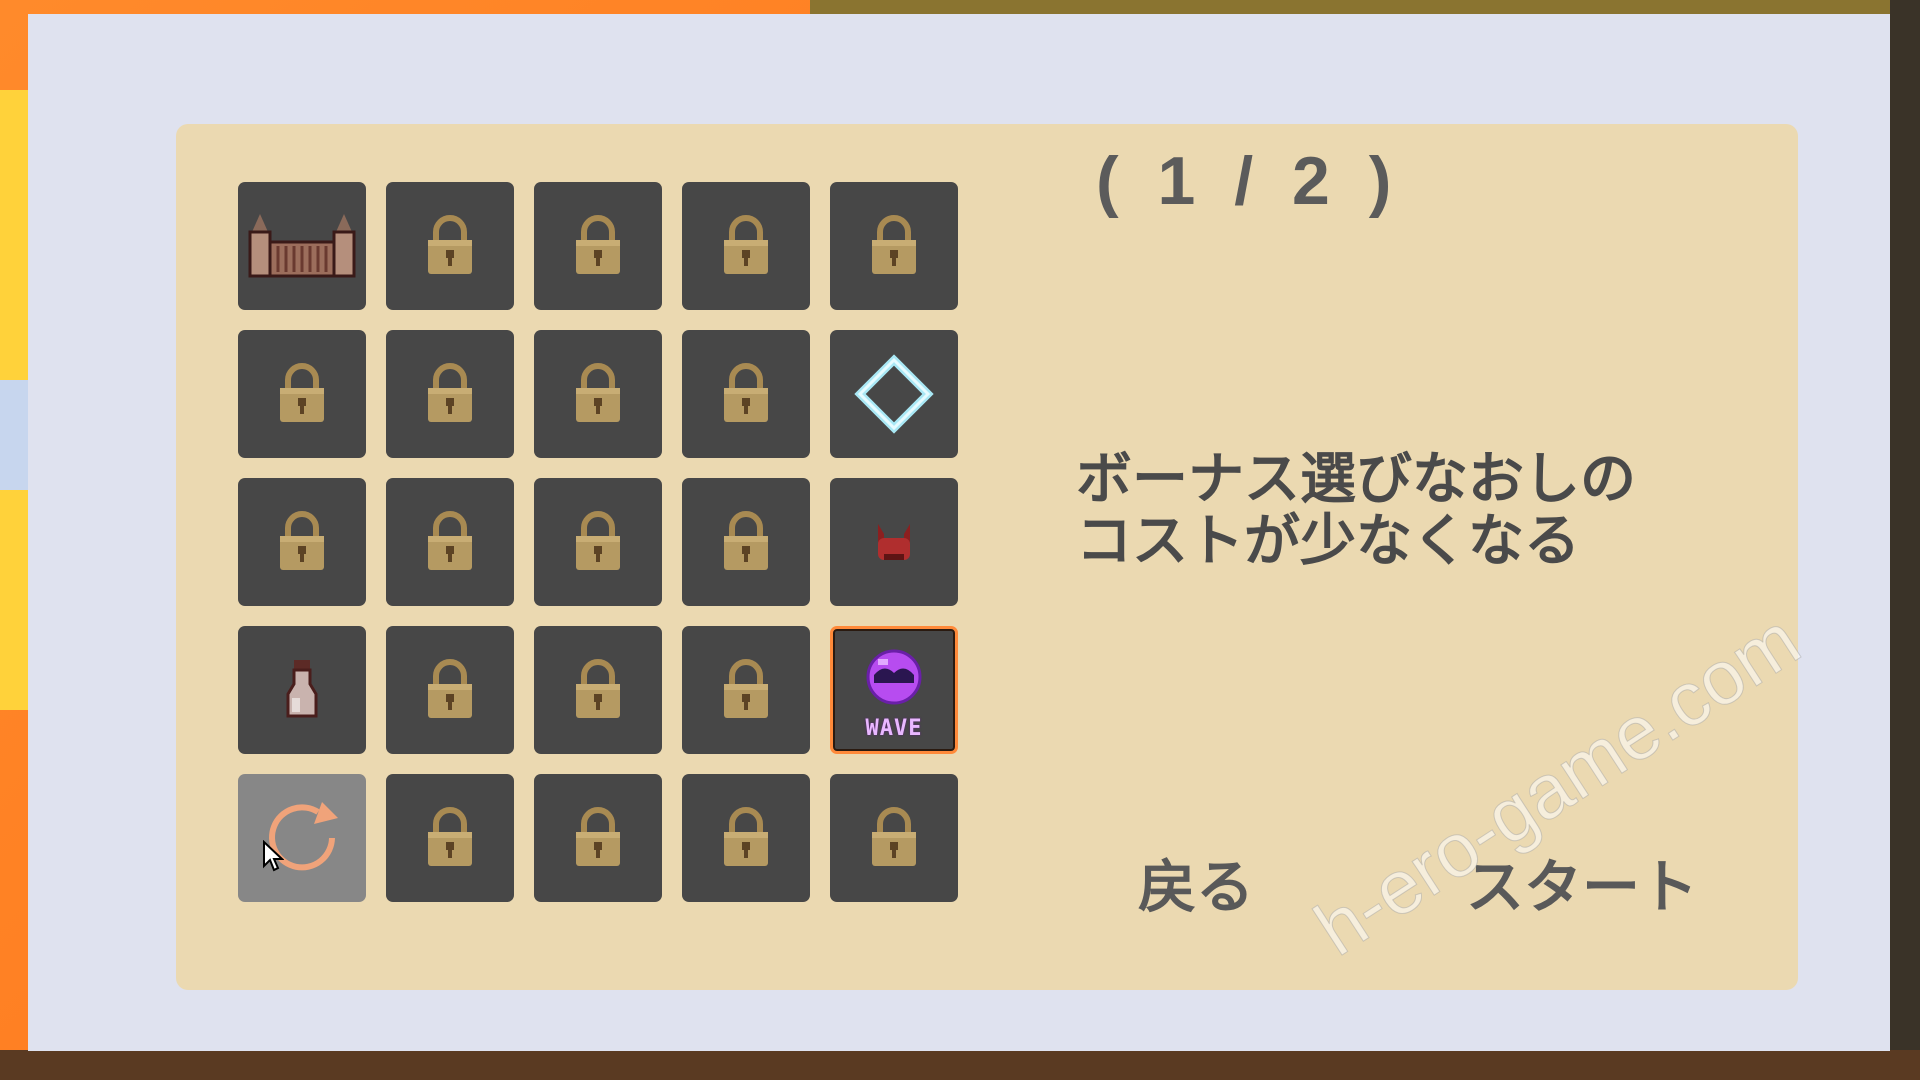 The image size is (1920, 1080). Describe the element at coordinates (1582, 882) in the screenshot. I see `start-button: スタート` at that location.